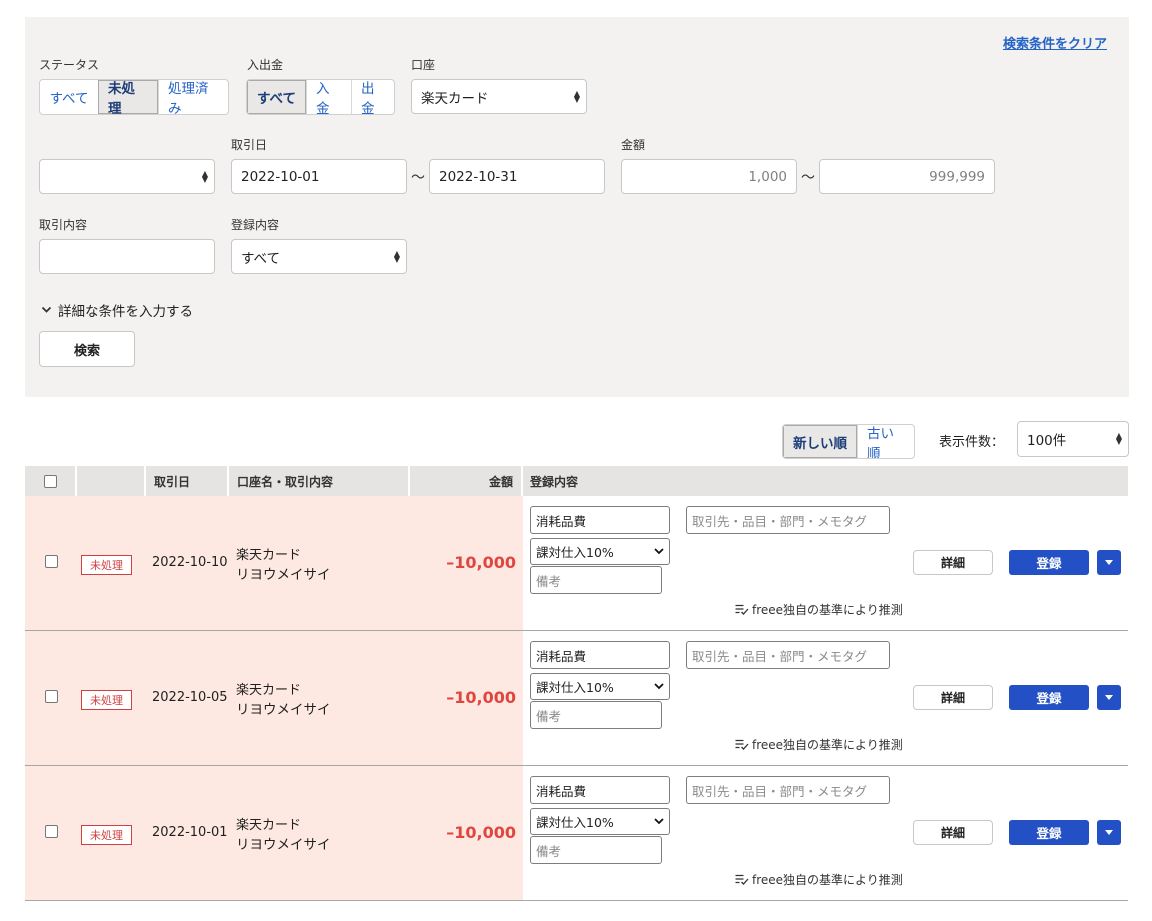 This screenshot has height=921, width=1152. I want to click on inout-label: 入出金, so click(265, 65).